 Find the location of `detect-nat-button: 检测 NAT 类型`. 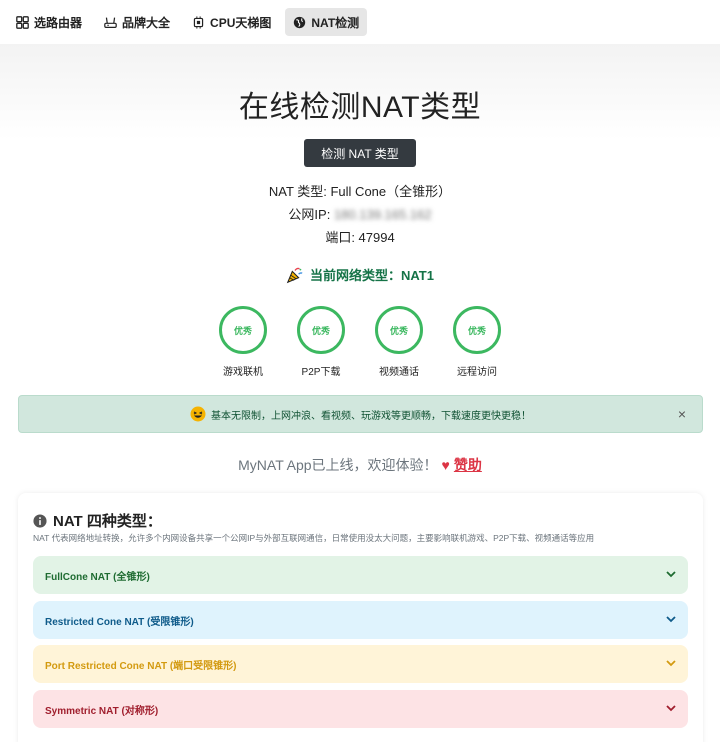

detect-nat-button: 检测 NAT 类型 is located at coordinates (360, 153).